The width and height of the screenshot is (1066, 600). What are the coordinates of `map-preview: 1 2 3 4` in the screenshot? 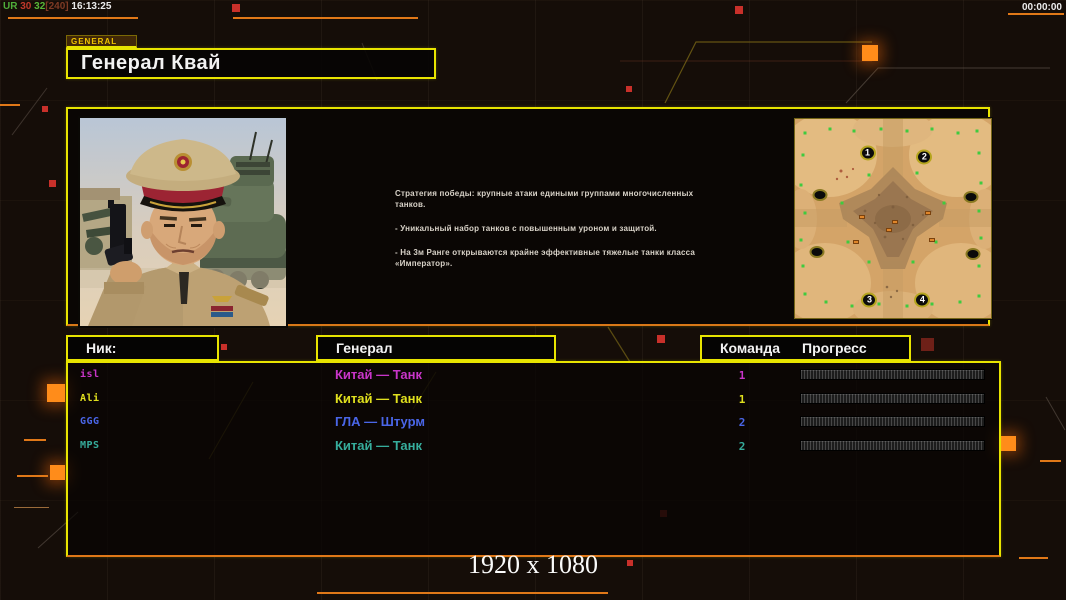 It's located at (893, 219).